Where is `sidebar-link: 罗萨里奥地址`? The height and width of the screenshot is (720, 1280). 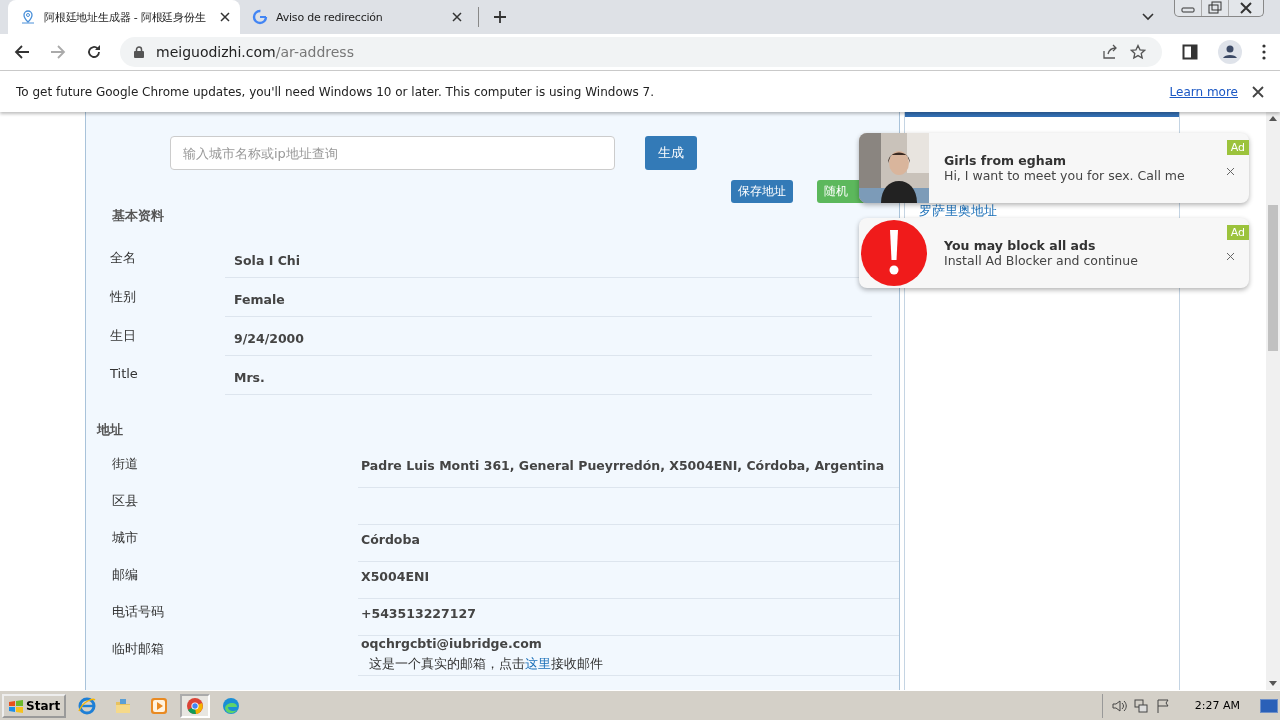
sidebar-link: 罗萨里奥地址 is located at coordinates (958, 210).